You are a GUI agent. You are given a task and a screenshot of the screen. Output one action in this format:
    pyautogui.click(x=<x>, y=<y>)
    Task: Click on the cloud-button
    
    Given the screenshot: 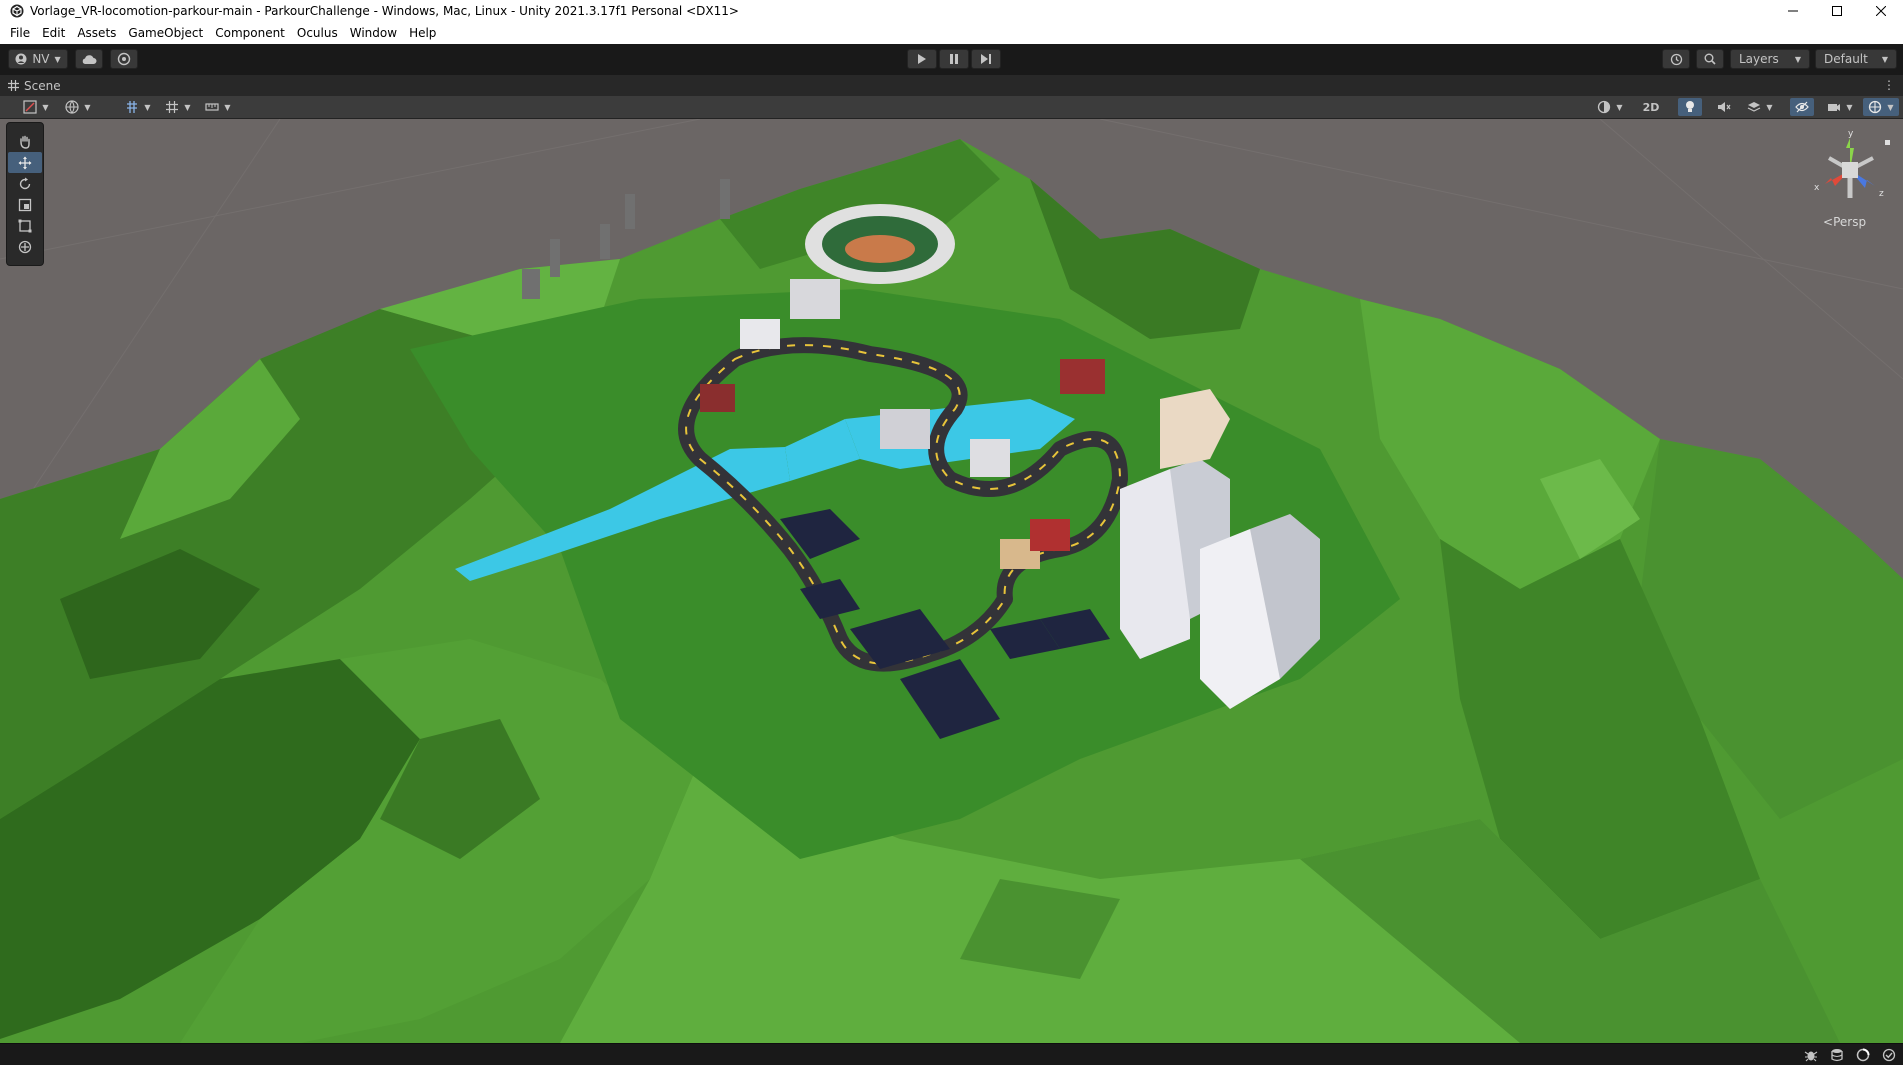 What is the action you would take?
    pyautogui.click(x=89, y=59)
    